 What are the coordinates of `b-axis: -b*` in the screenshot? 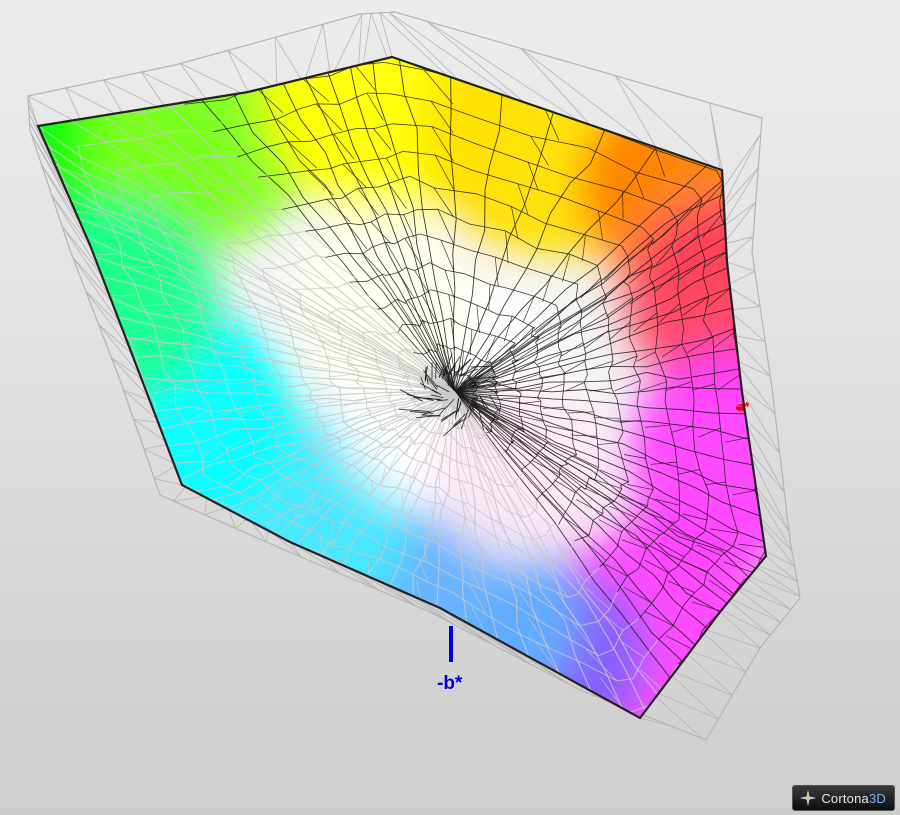 It's located at (450, 660).